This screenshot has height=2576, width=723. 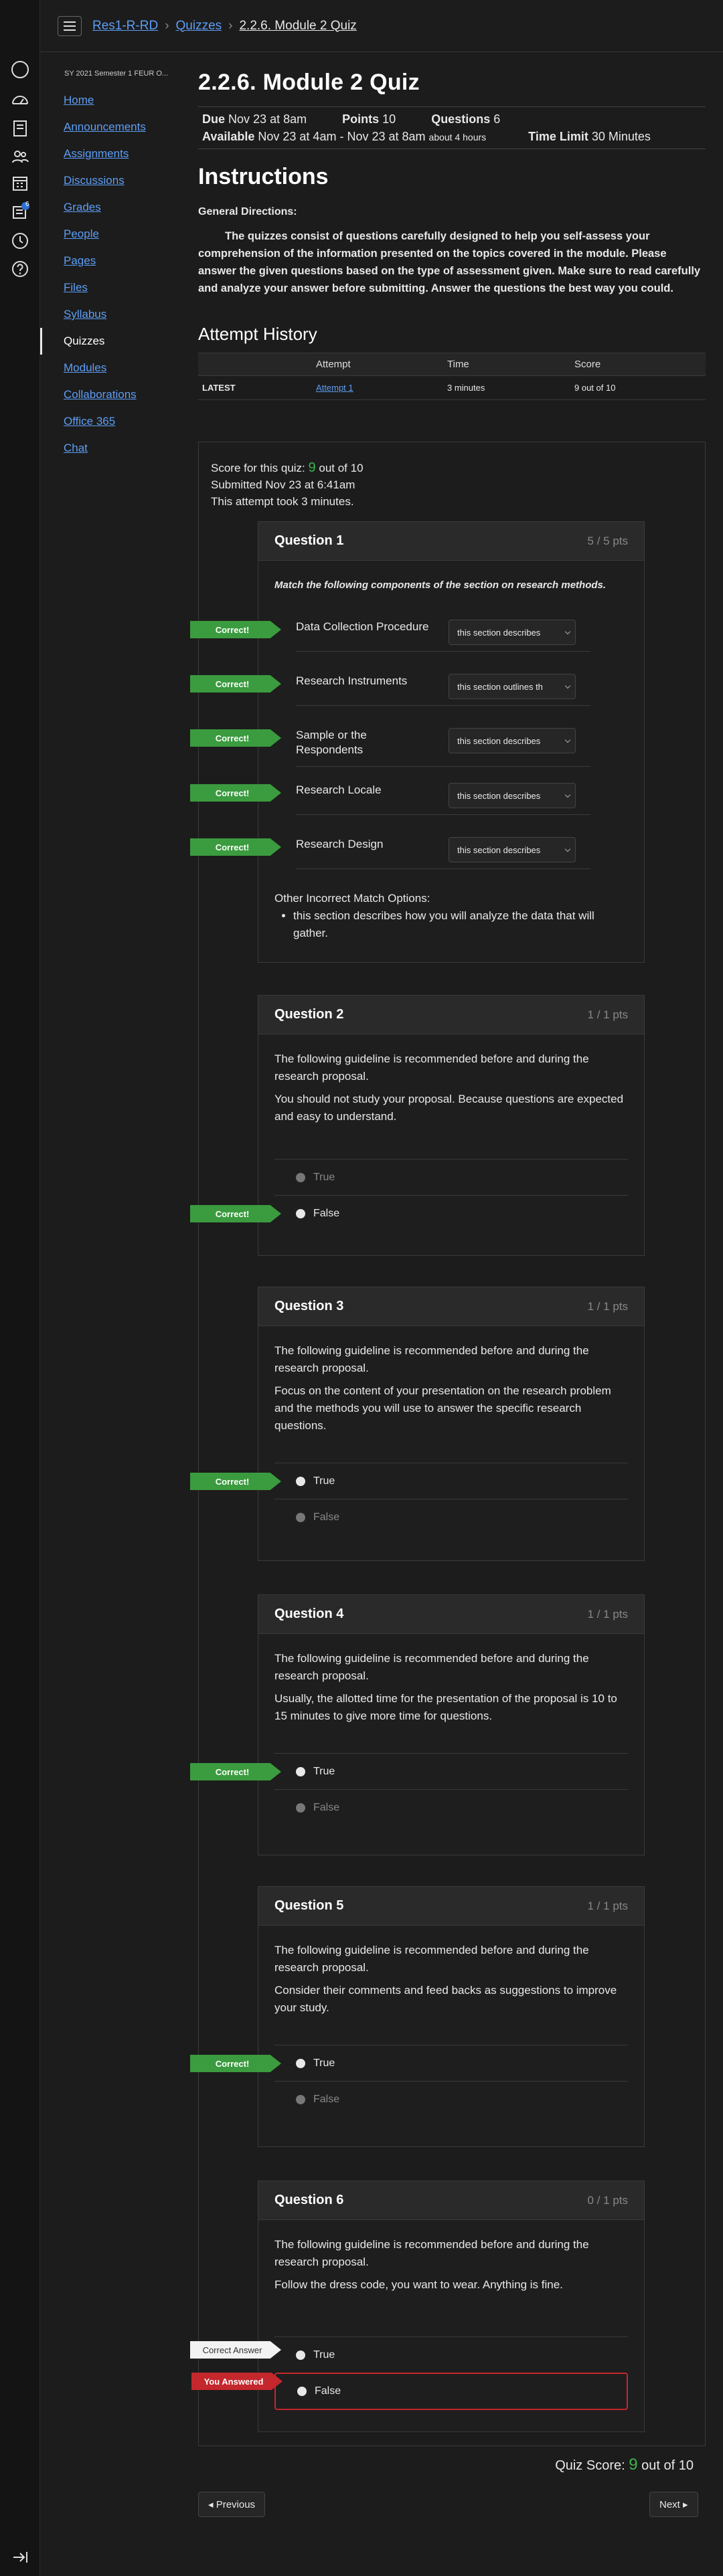 What do you see at coordinates (451, 1177) in the screenshot?
I see `answer-option: True` at bounding box center [451, 1177].